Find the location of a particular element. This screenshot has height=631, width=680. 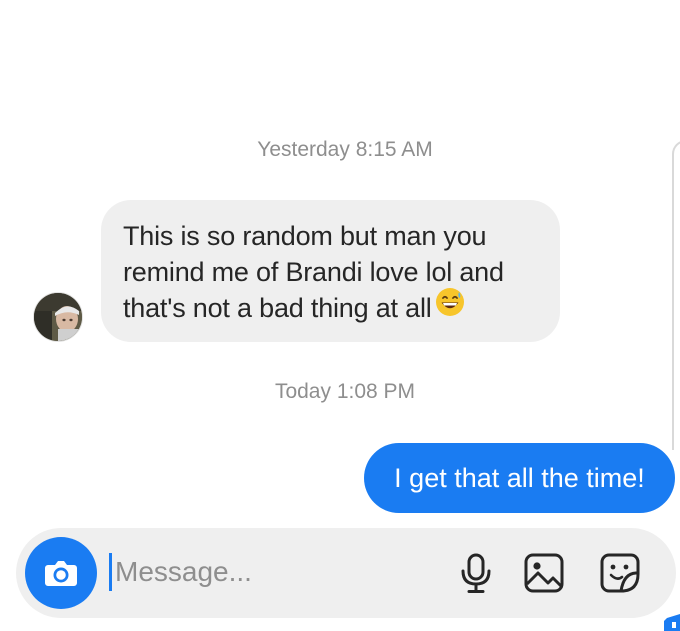

message-composer is located at coordinates (346, 573).